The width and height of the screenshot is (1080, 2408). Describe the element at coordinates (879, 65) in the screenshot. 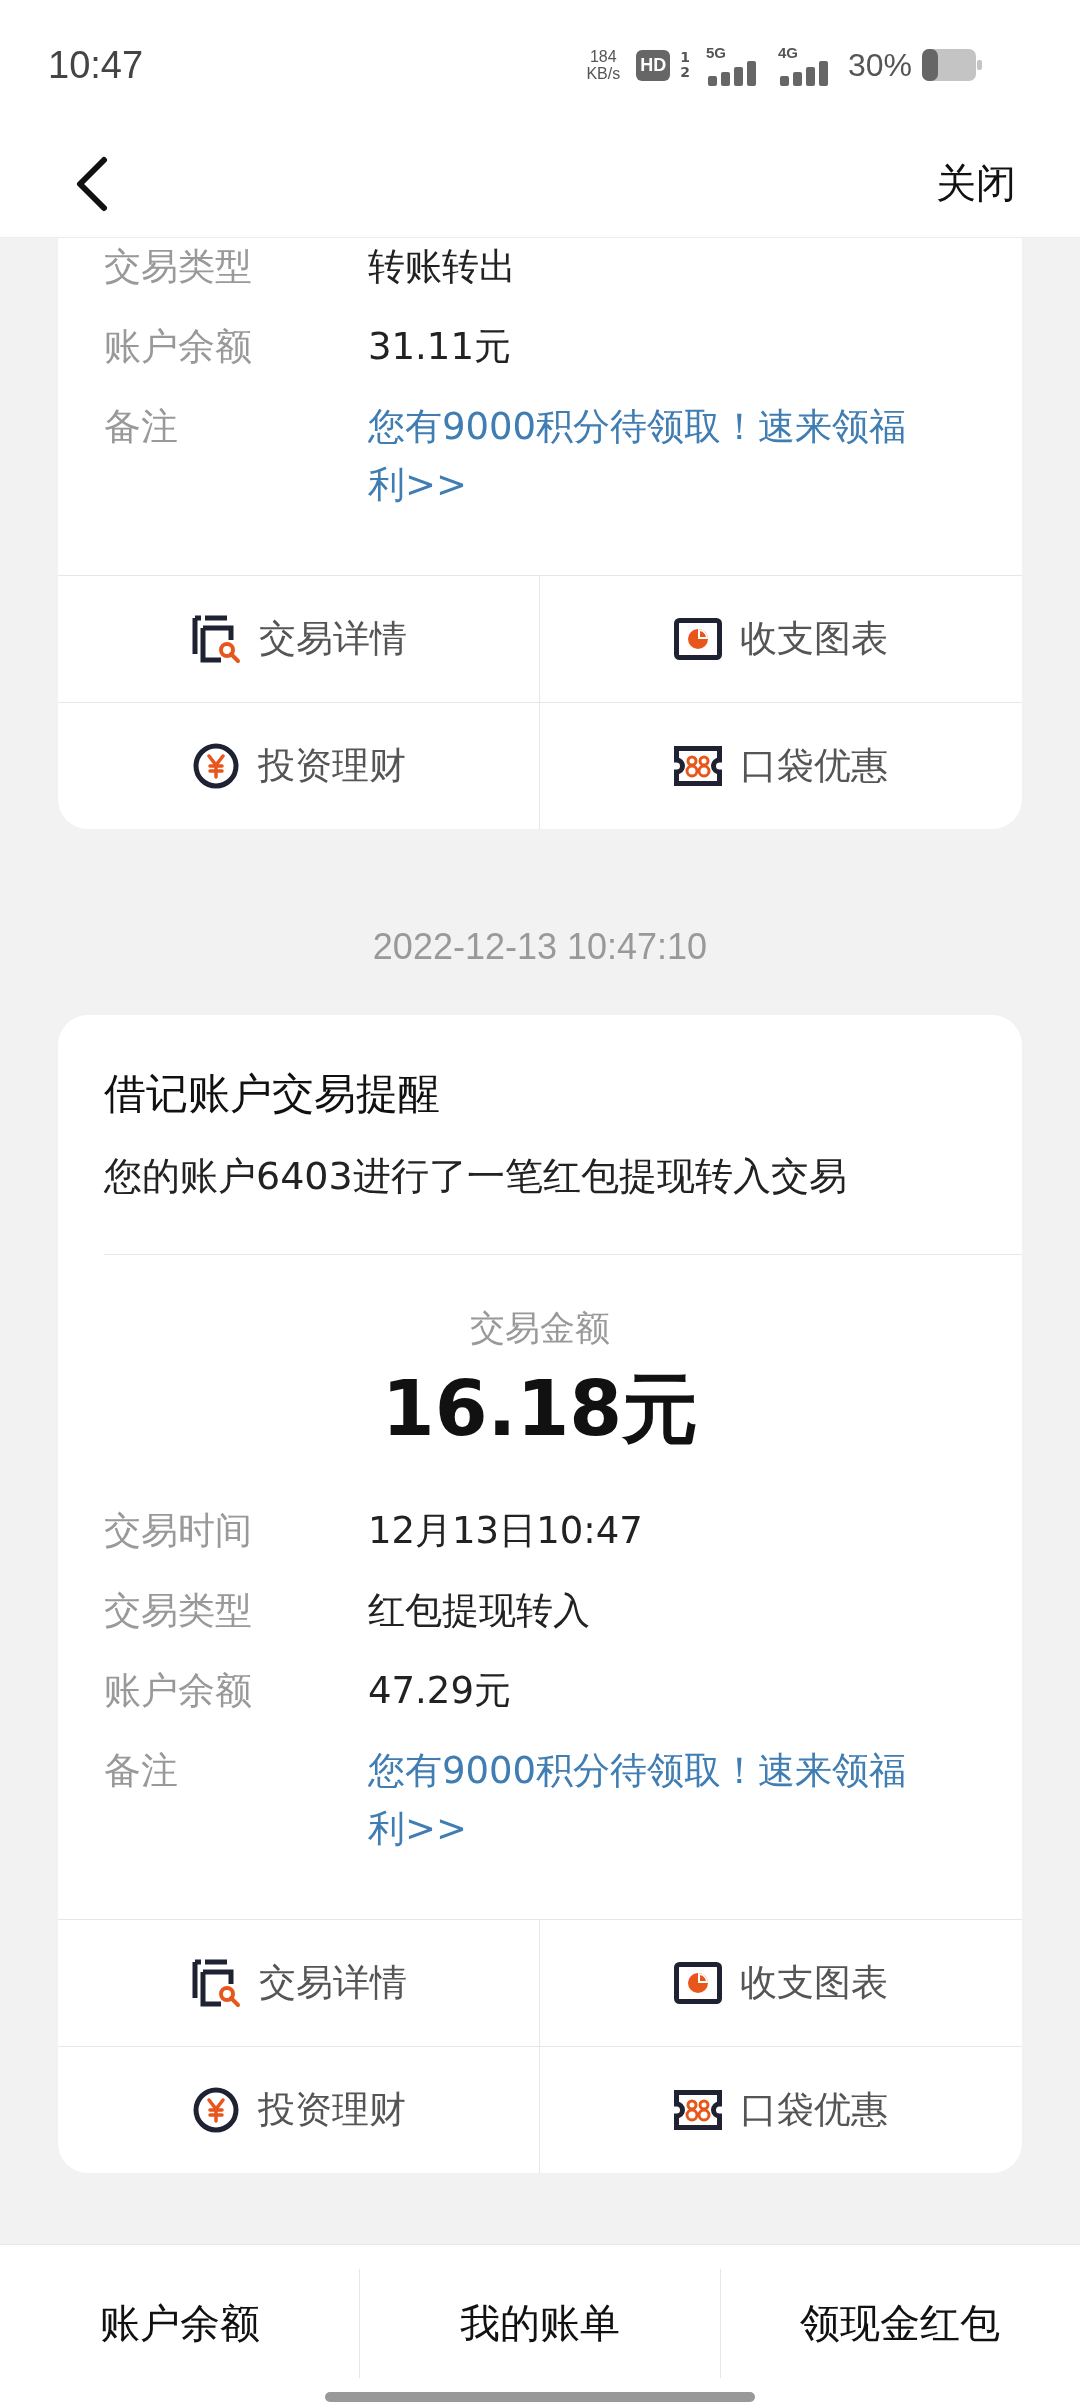

I see `battery-percent: 30%` at that location.